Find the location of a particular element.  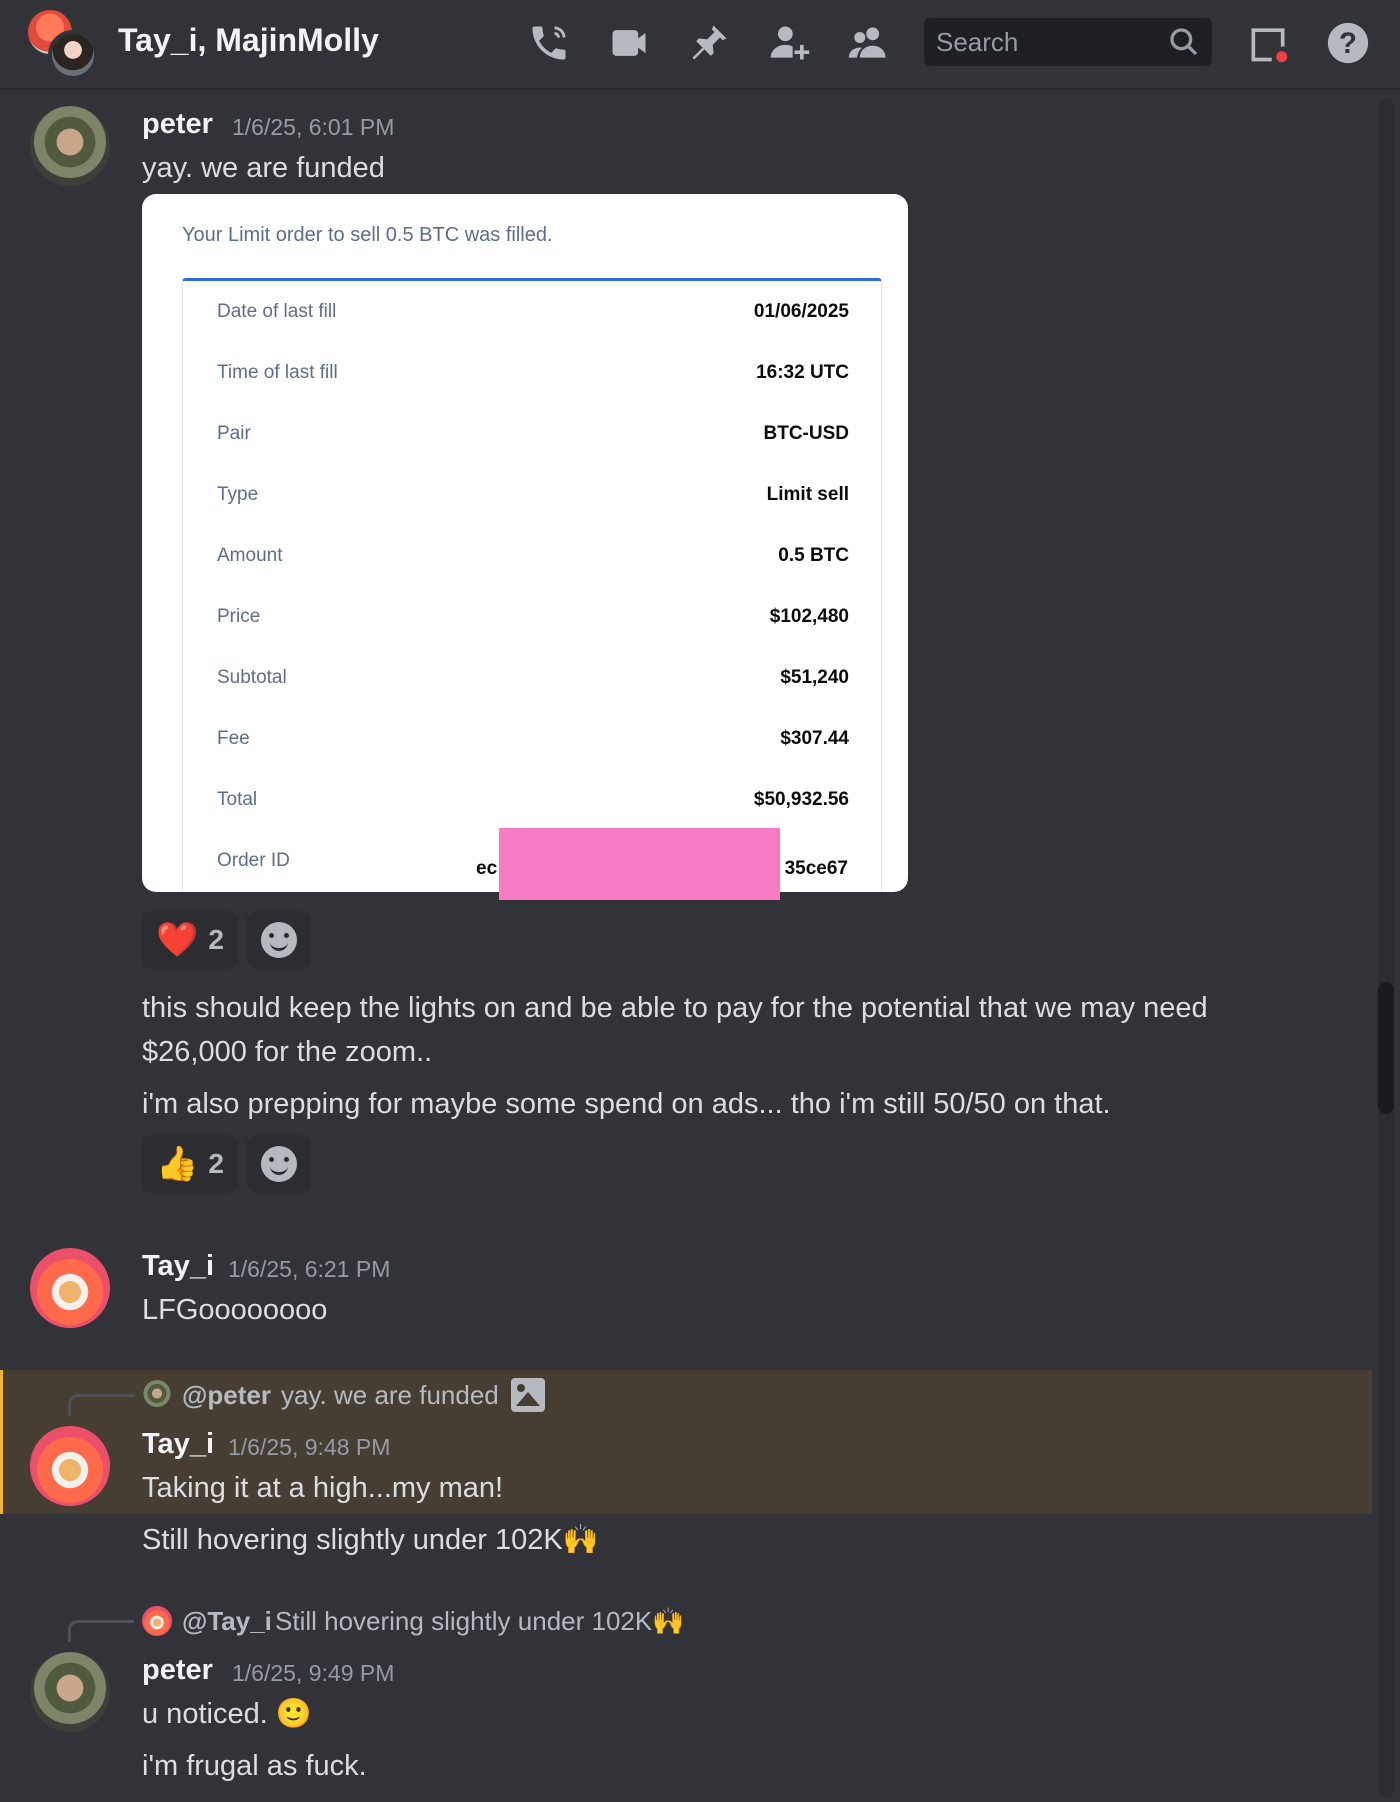

reply-preview: yay. we are funded is located at coordinates (390, 1395).